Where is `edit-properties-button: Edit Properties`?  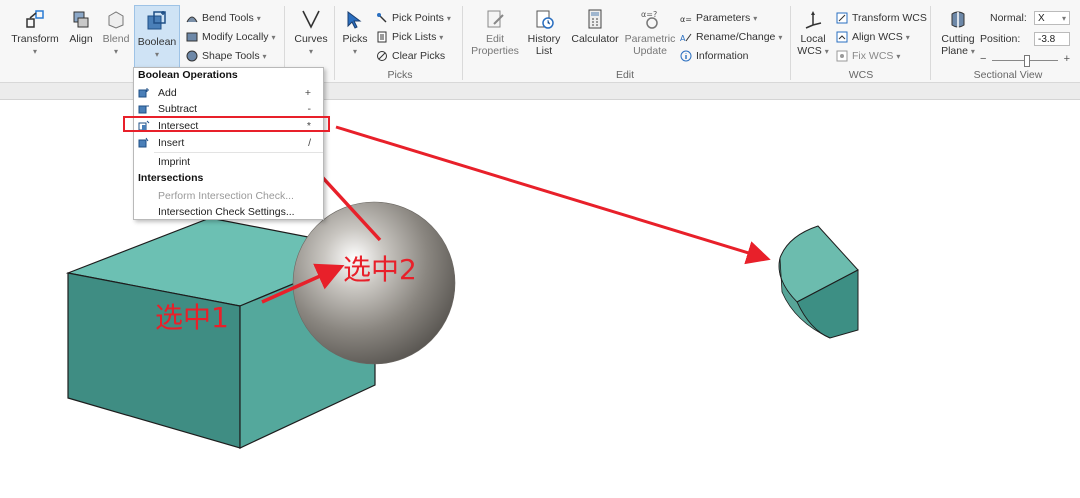 edit-properties-button: Edit Properties is located at coordinates (495, 32).